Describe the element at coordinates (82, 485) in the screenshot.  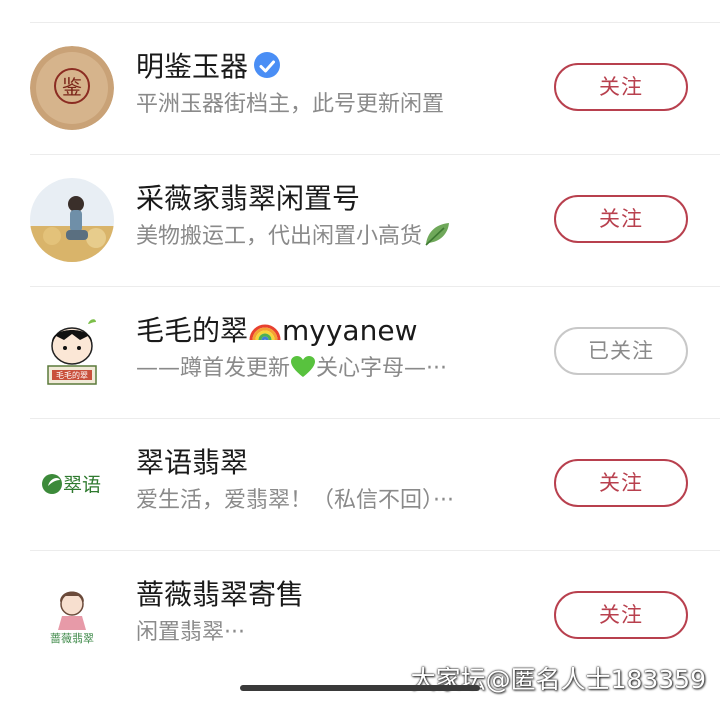
I see `svg-text: 翠语` at that location.